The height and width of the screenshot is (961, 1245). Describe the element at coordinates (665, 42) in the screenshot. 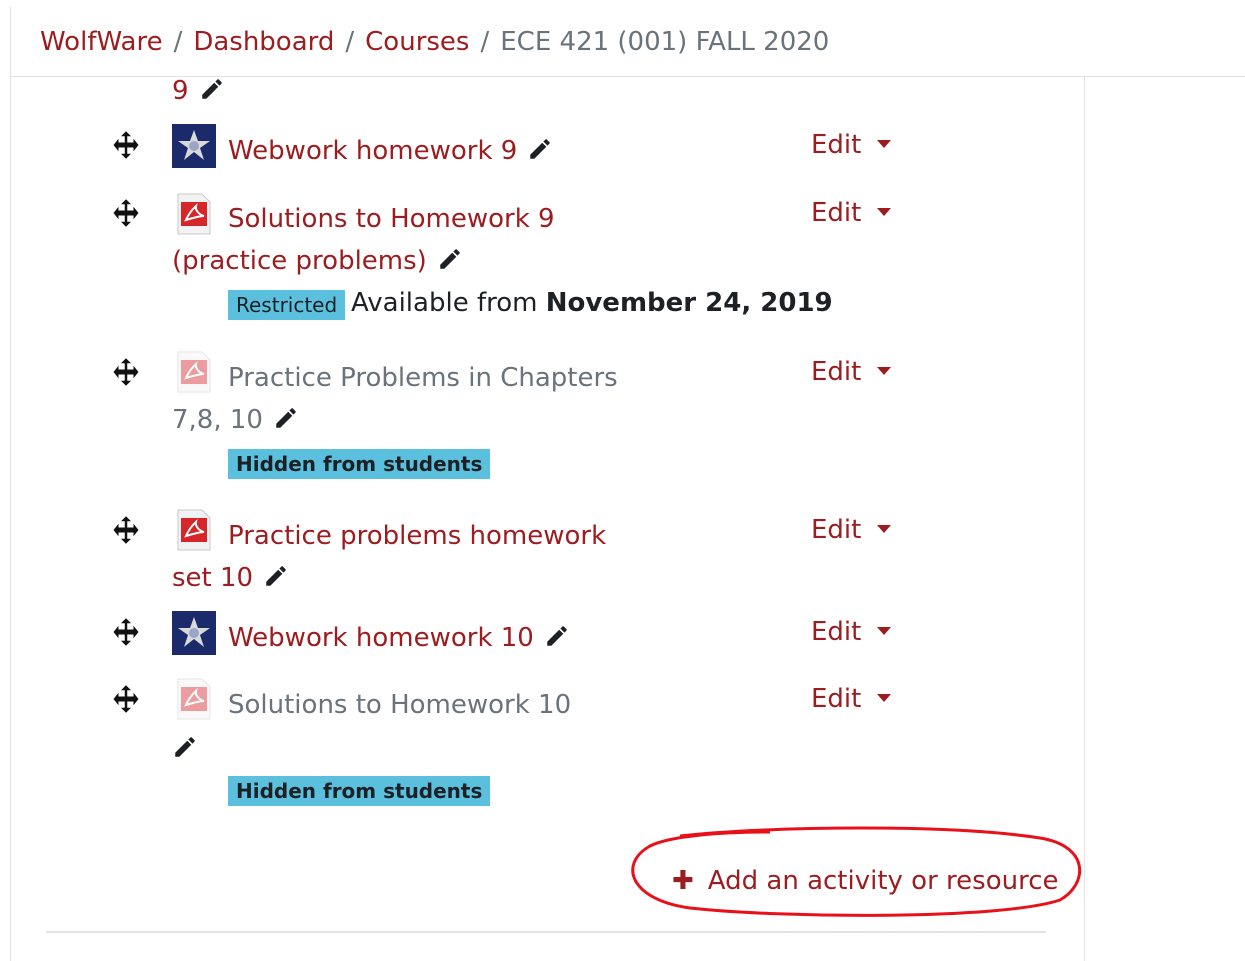

I see `breadcrumb-current-course: ECE 421 (001) FALL 2020` at that location.